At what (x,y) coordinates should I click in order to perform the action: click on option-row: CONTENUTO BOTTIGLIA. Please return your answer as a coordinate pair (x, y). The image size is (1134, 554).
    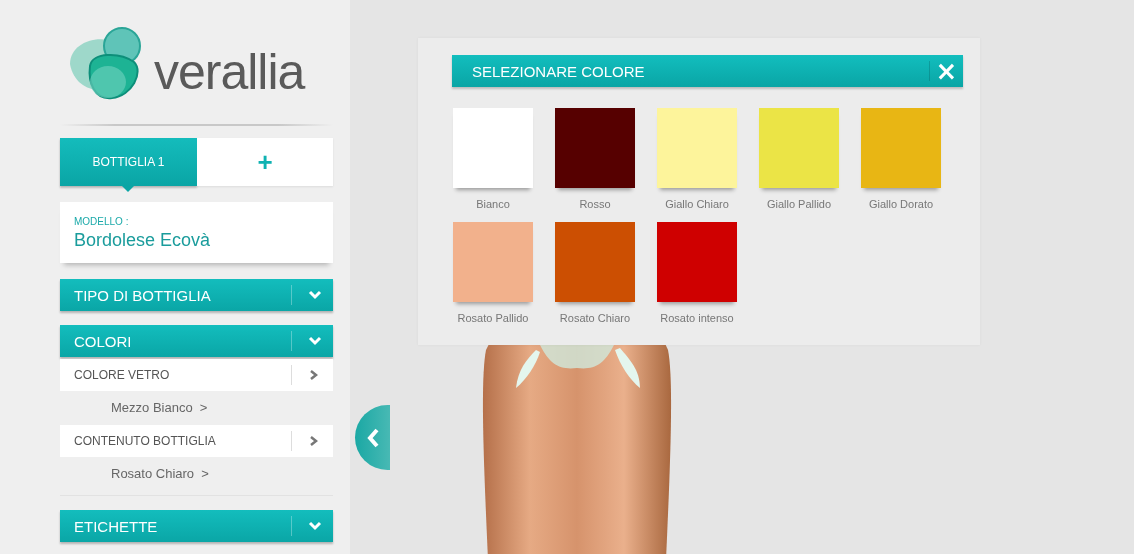
    Looking at the image, I should click on (196, 441).